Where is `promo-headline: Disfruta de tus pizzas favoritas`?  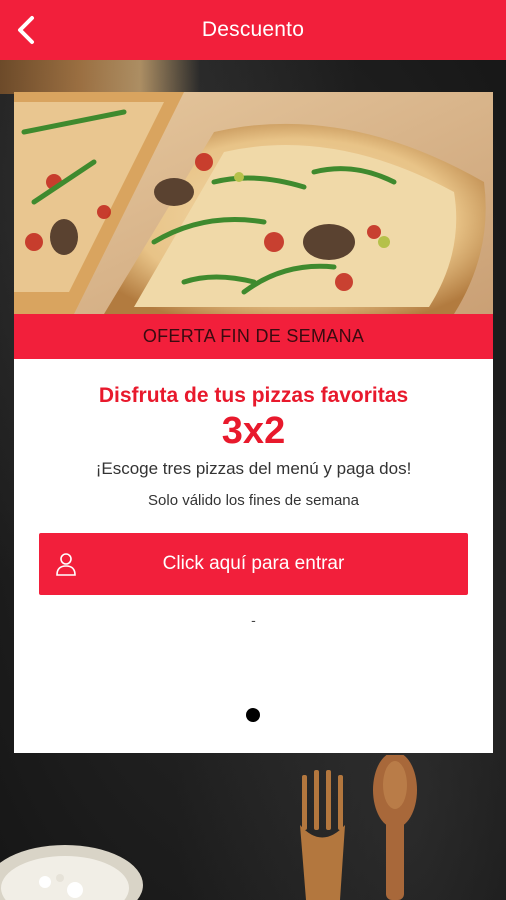 promo-headline: Disfruta de tus pizzas favoritas is located at coordinates (253, 395).